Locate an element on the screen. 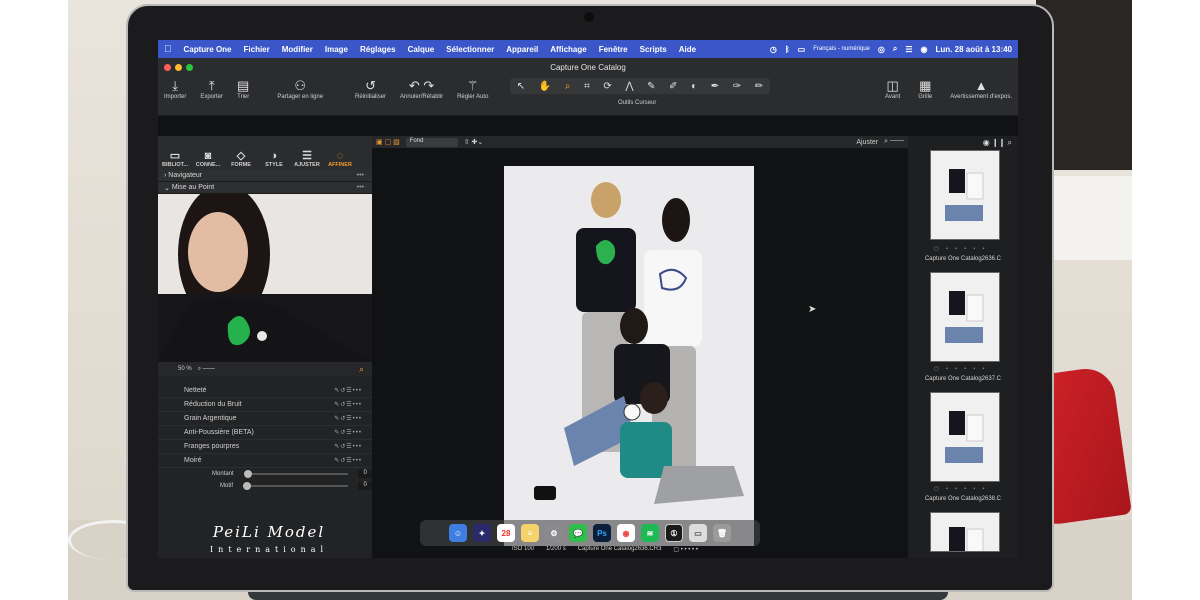 This screenshot has width=1200, height=600. navigator-section: › Navigateur ••• is located at coordinates (265, 176).